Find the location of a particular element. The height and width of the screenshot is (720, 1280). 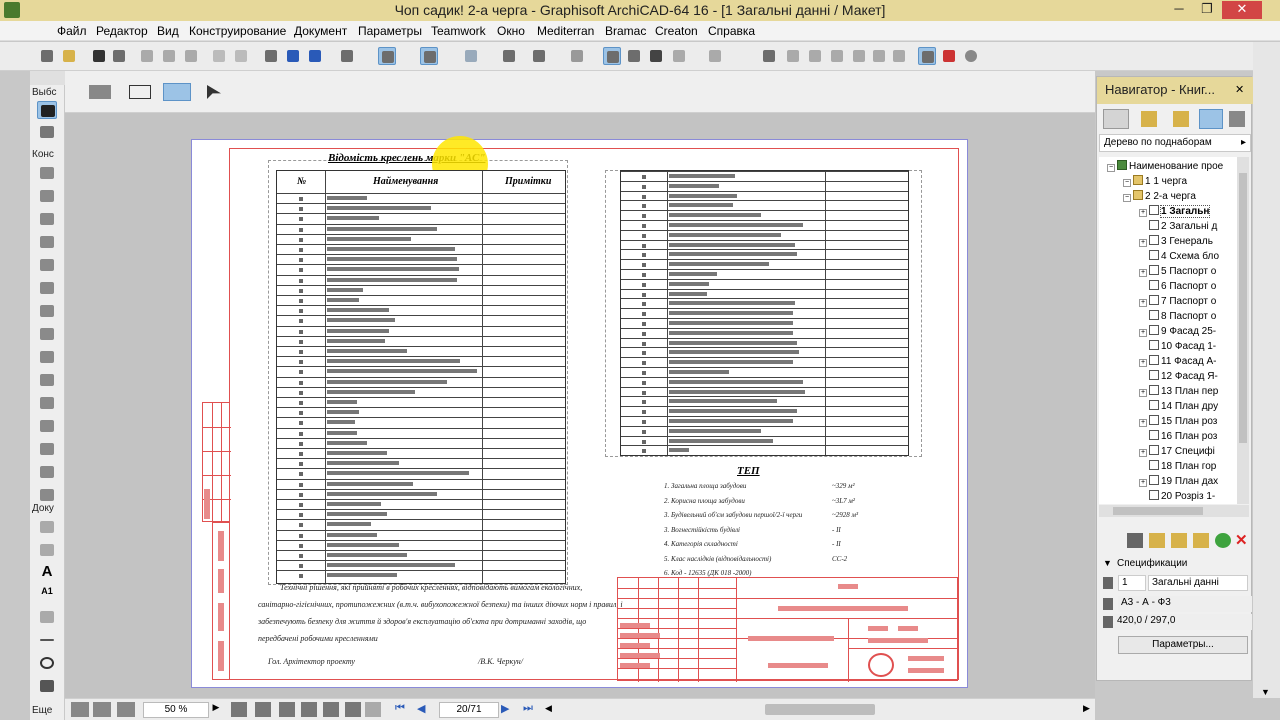

layout-item: 20 Розріз 1- is located at coordinates (1168, 497).